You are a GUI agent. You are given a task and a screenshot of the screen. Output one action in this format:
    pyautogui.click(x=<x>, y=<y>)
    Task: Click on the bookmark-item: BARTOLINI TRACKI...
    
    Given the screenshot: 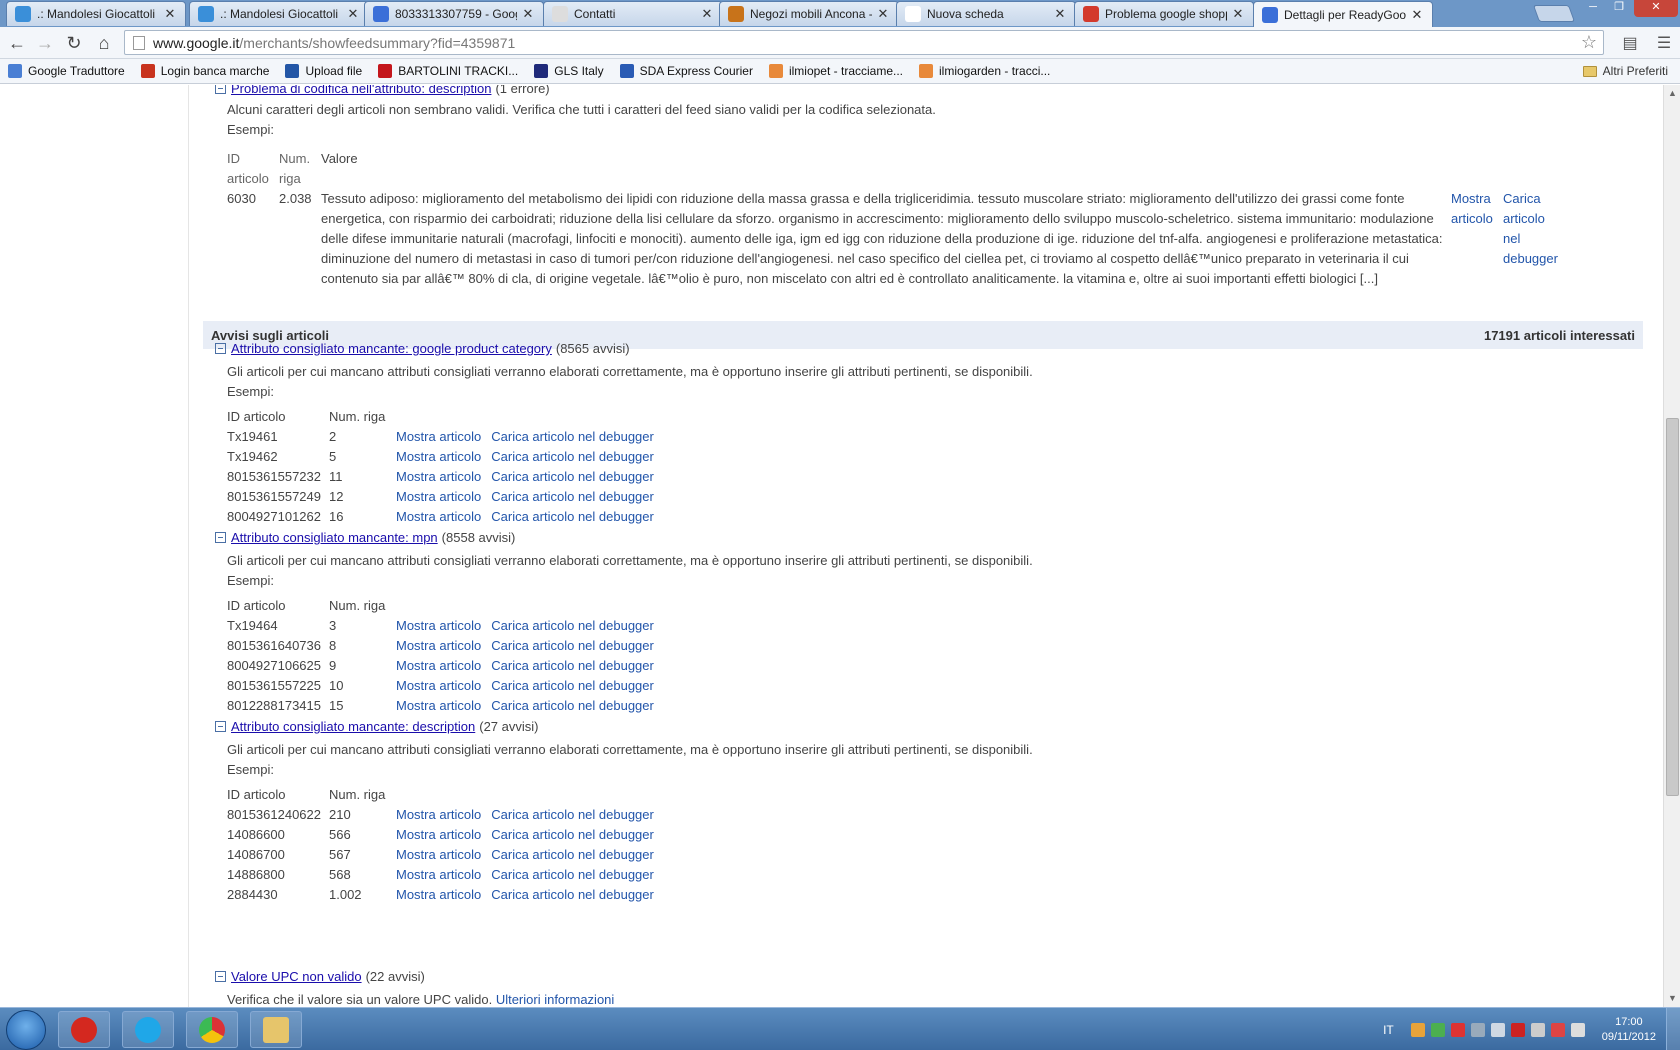 What is the action you would take?
    pyautogui.click(x=448, y=71)
    